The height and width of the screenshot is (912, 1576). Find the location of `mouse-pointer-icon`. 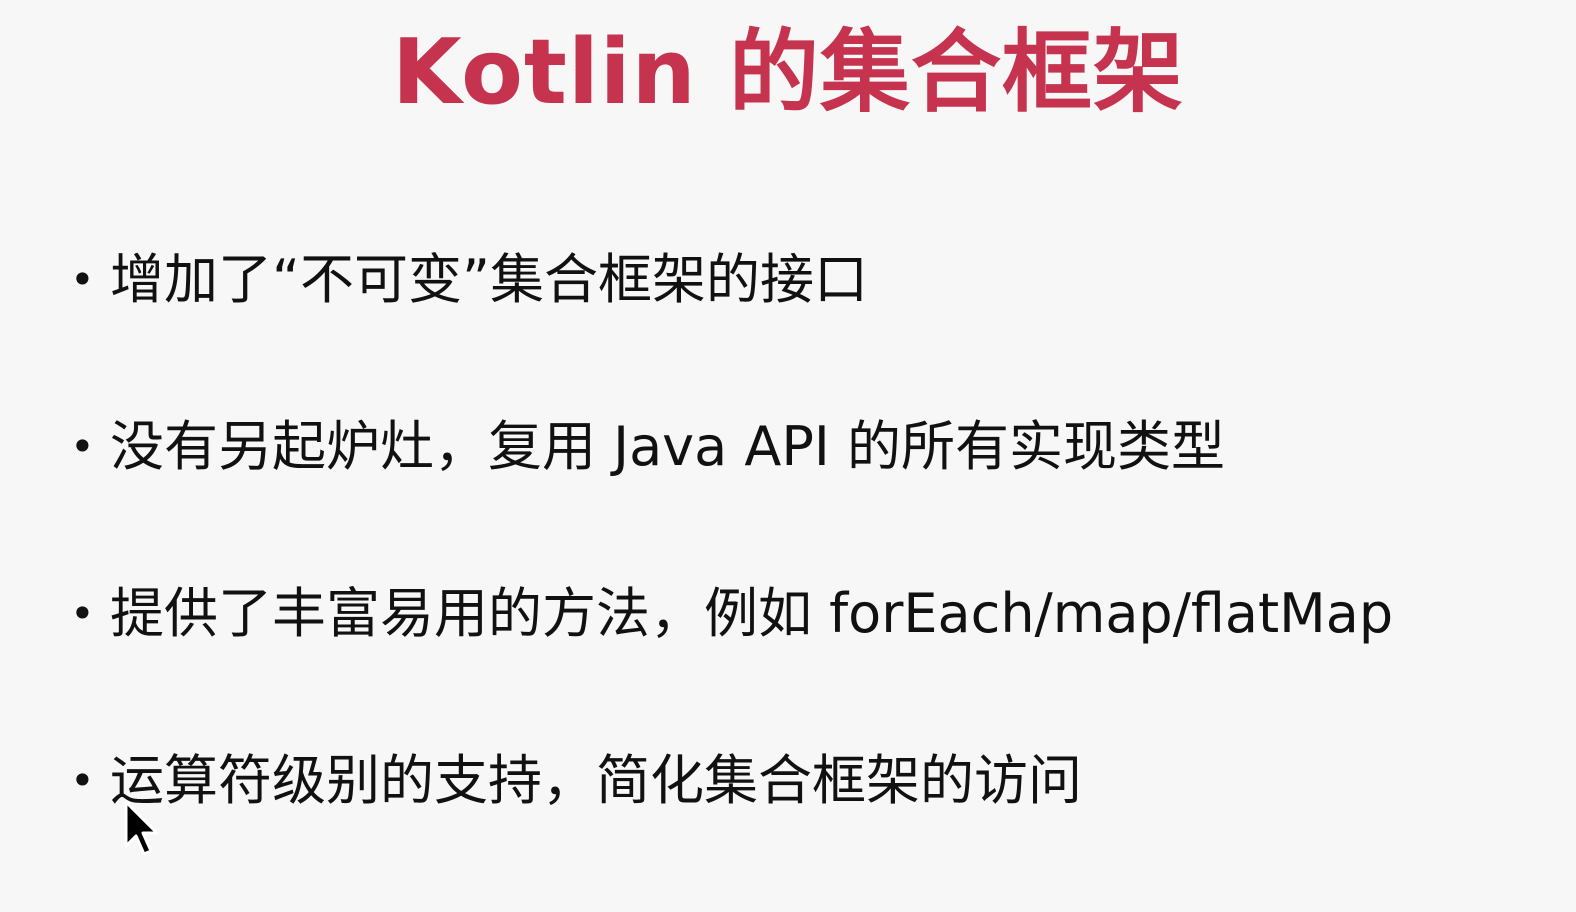

mouse-pointer-icon is located at coordinates (141, 828).